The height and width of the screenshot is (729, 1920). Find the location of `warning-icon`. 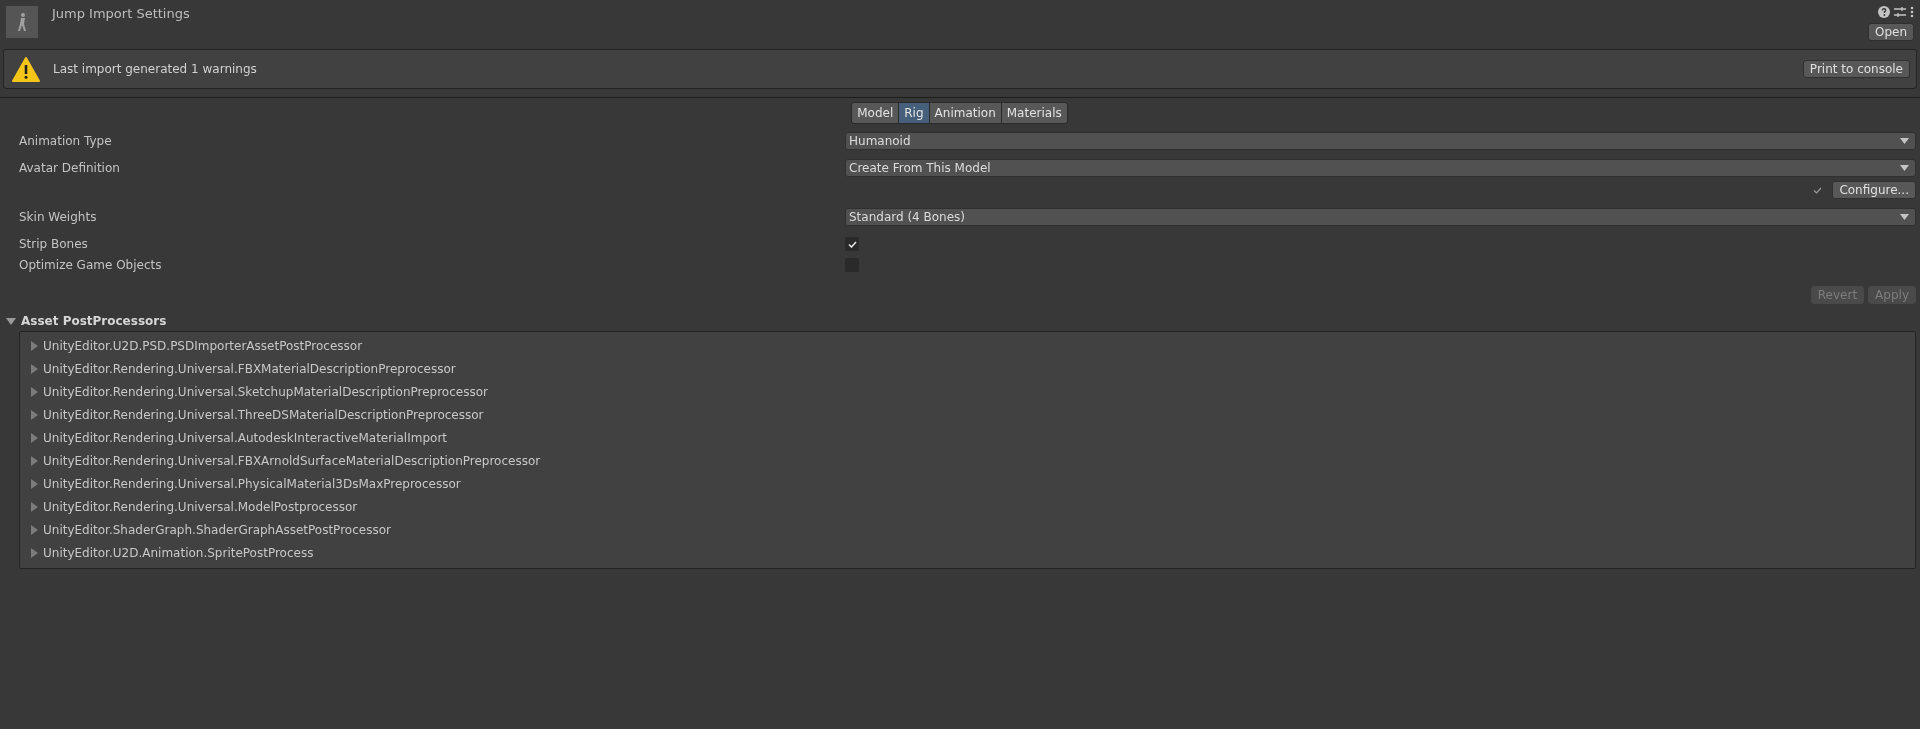

warning-icon is located at coordinates (26, 69).